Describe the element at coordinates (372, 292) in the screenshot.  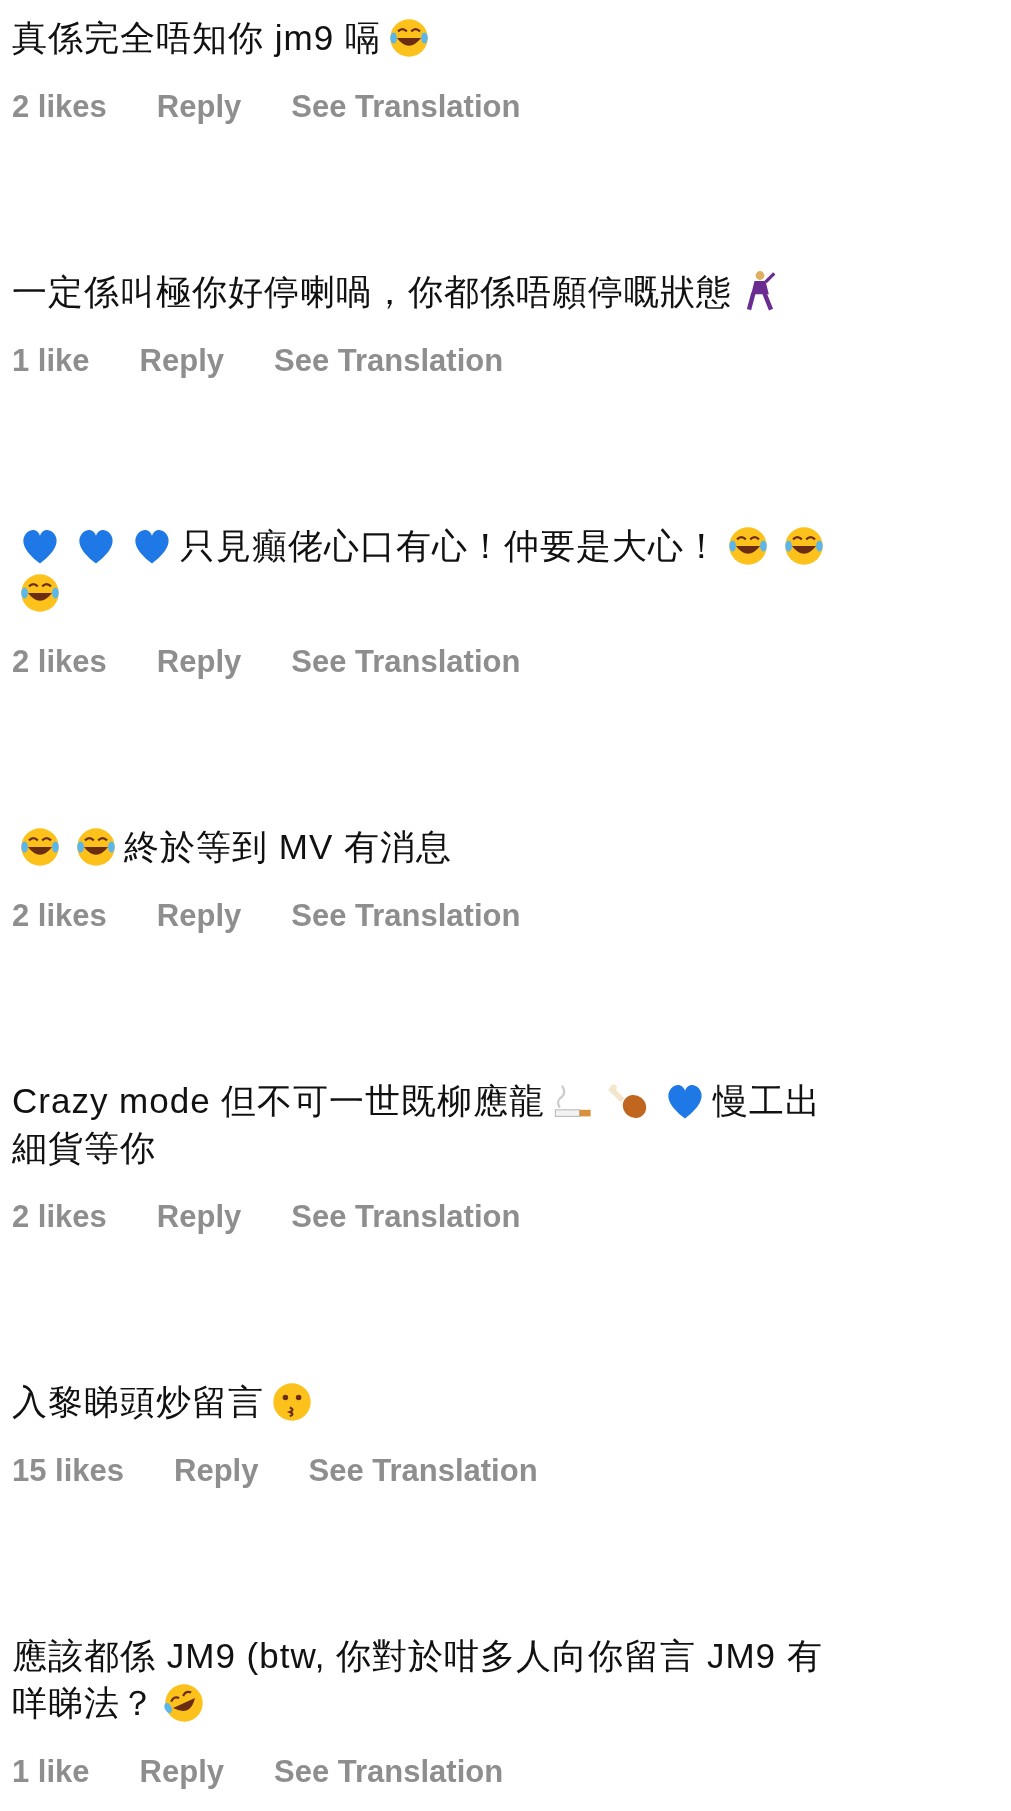
I see `comment-text: 一定係叫極你好停喇喎，你都係唔願停嘅狀態` at that location.